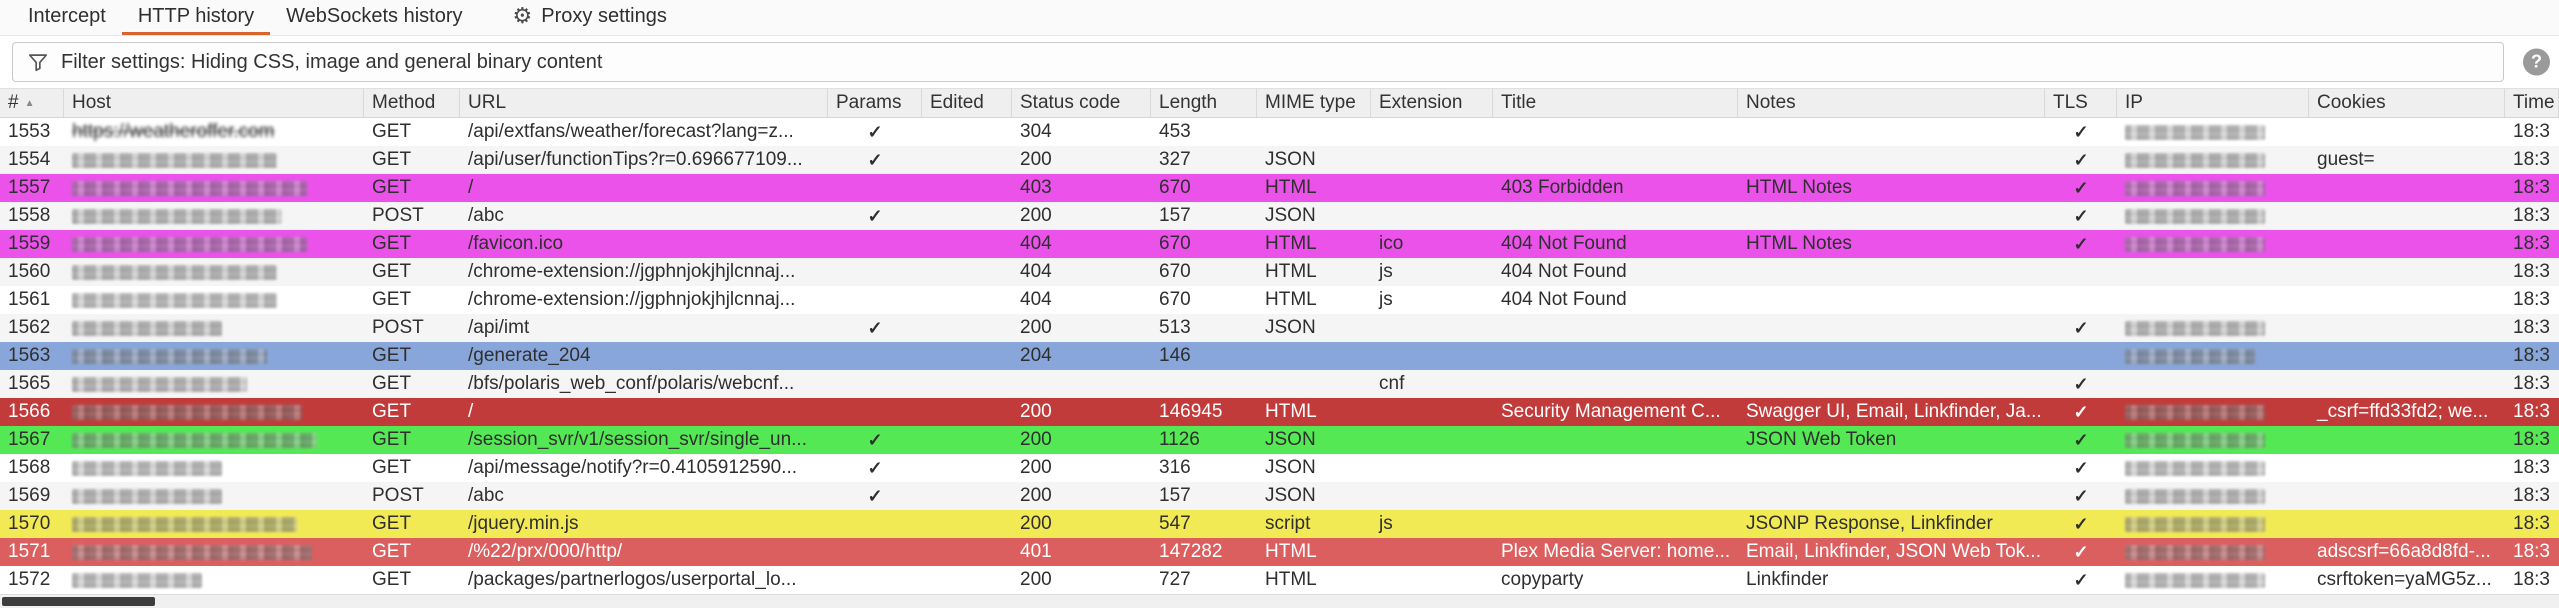  What do you see at coordinates (374, 17) in the screenshot?
I see `tab-websockets-history: WebSockets history` at bounding box center [374, 17].